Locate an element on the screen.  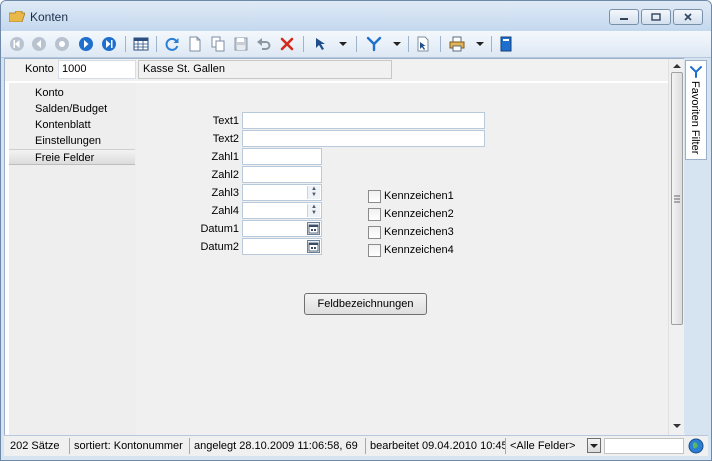
nav-item-einstellungen: Einstellungen is located at coordinates (72, 141).